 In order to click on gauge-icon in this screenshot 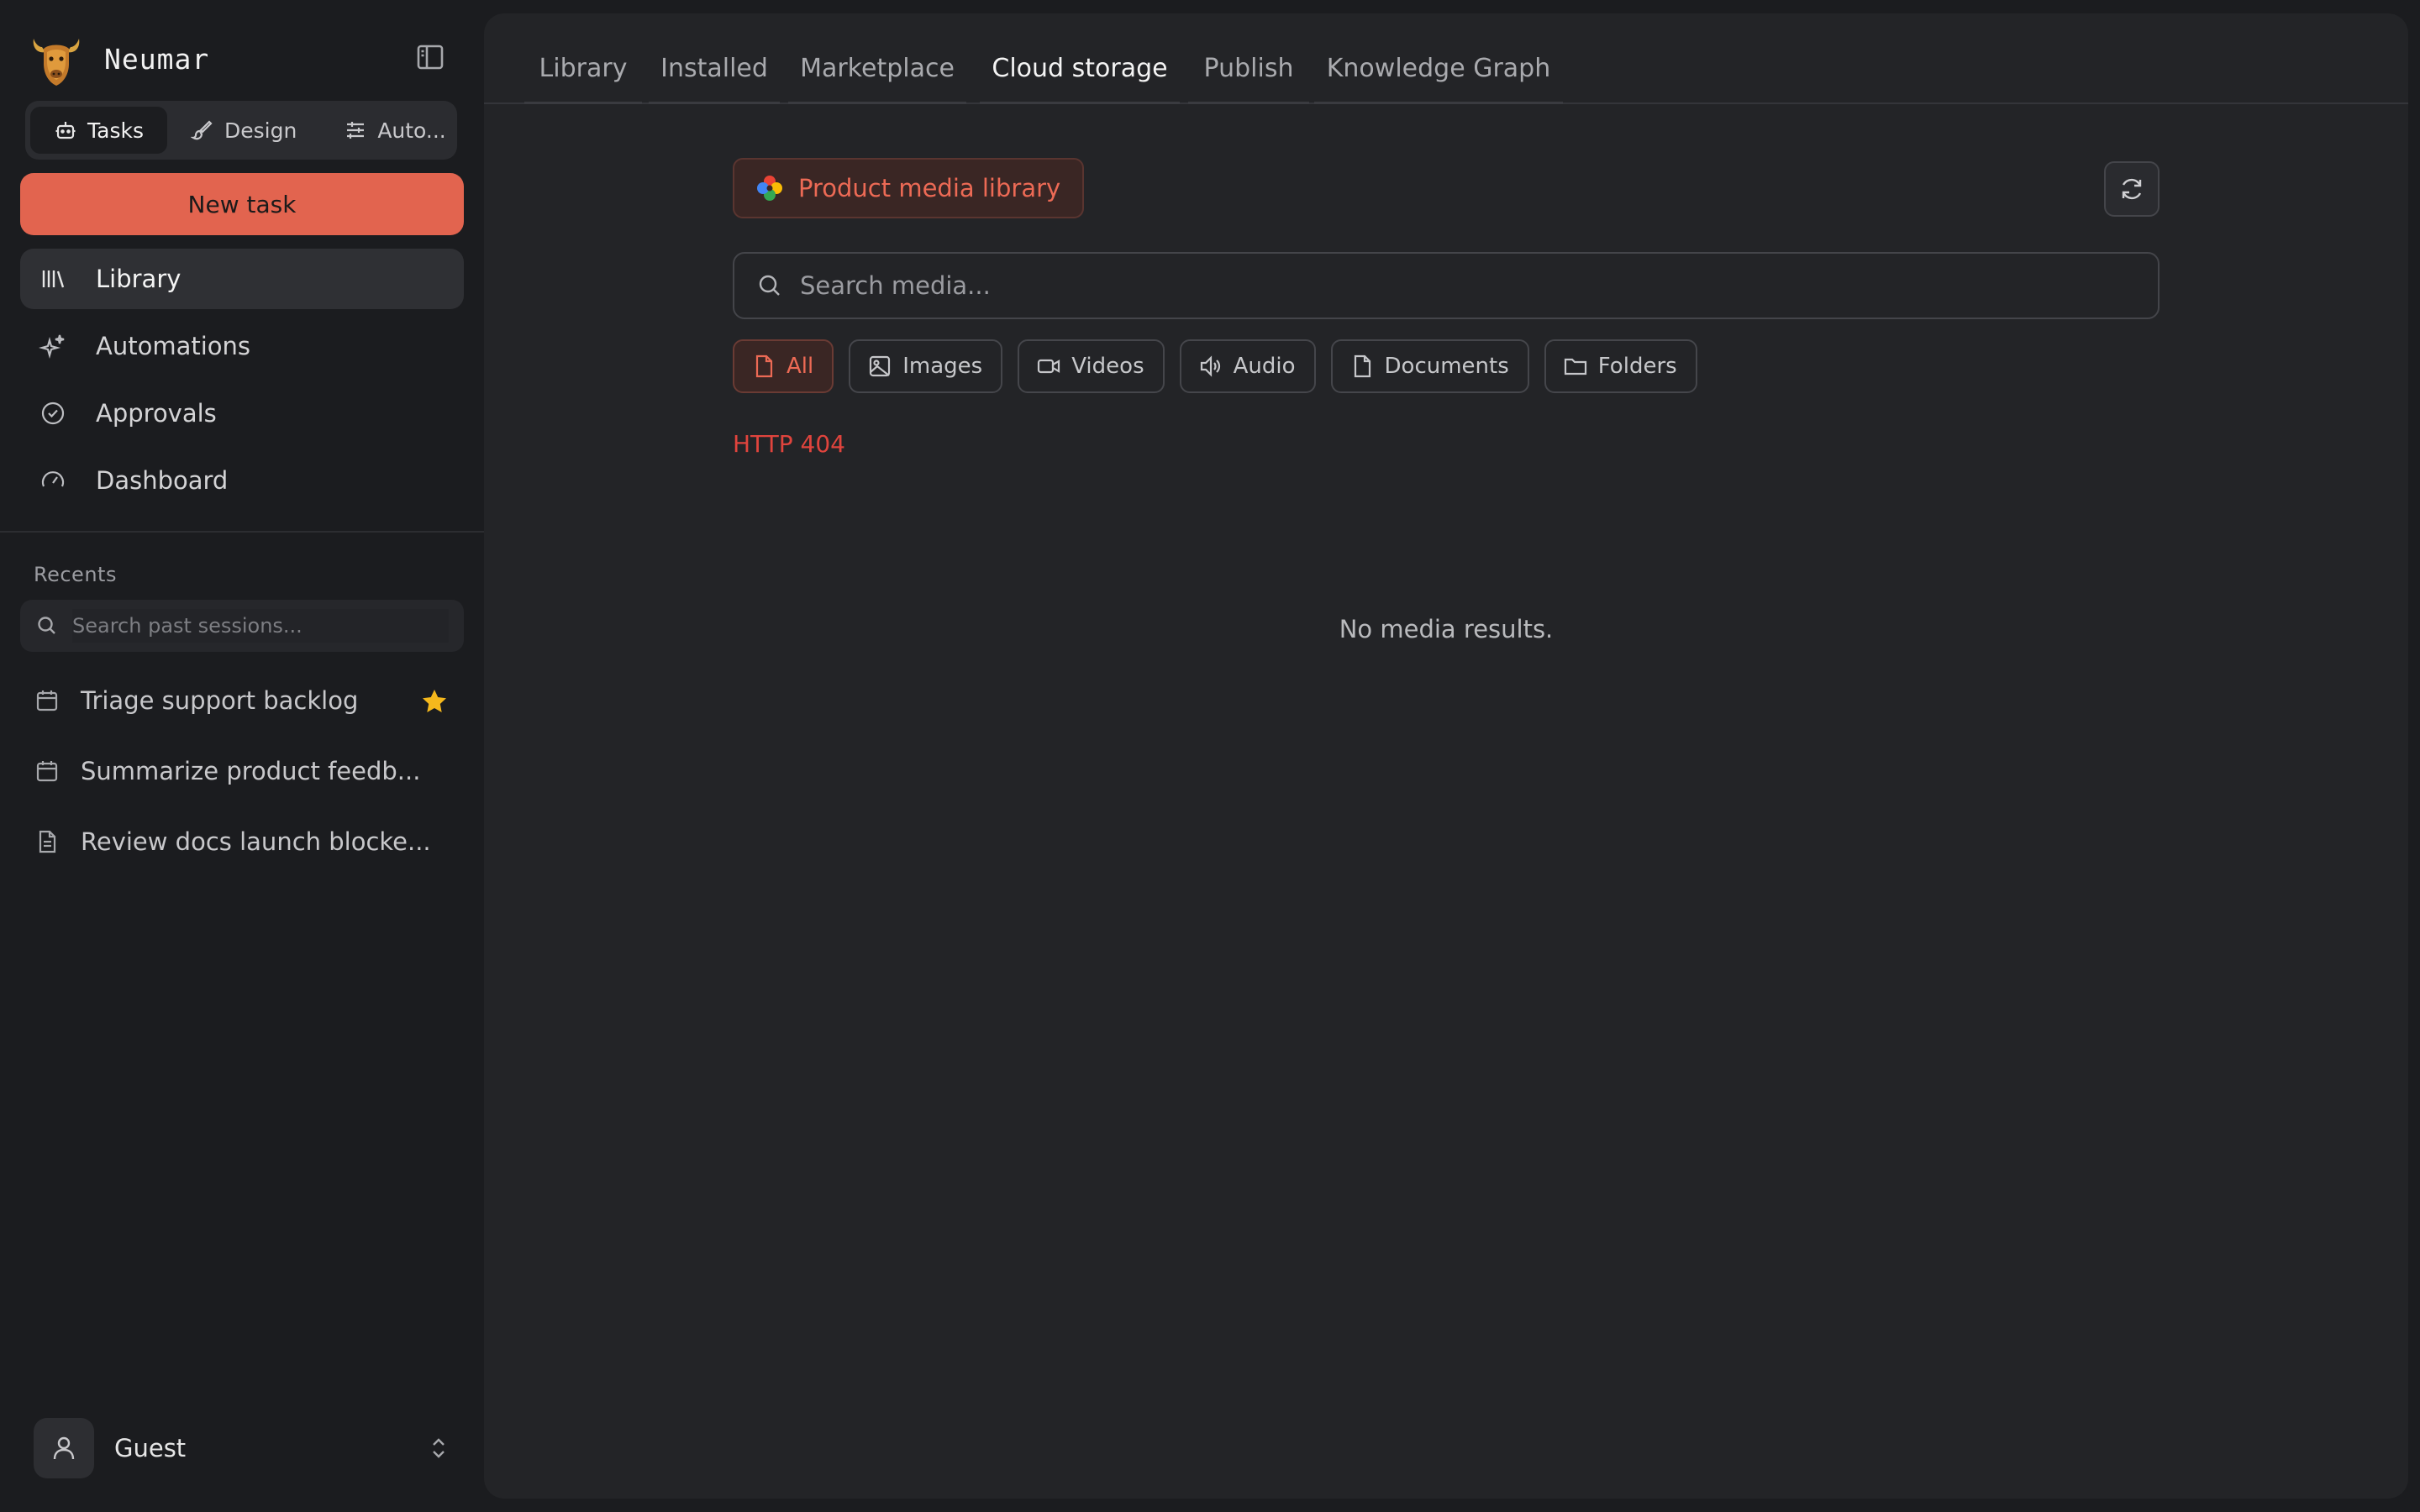, I will do `click(53, 479)`.